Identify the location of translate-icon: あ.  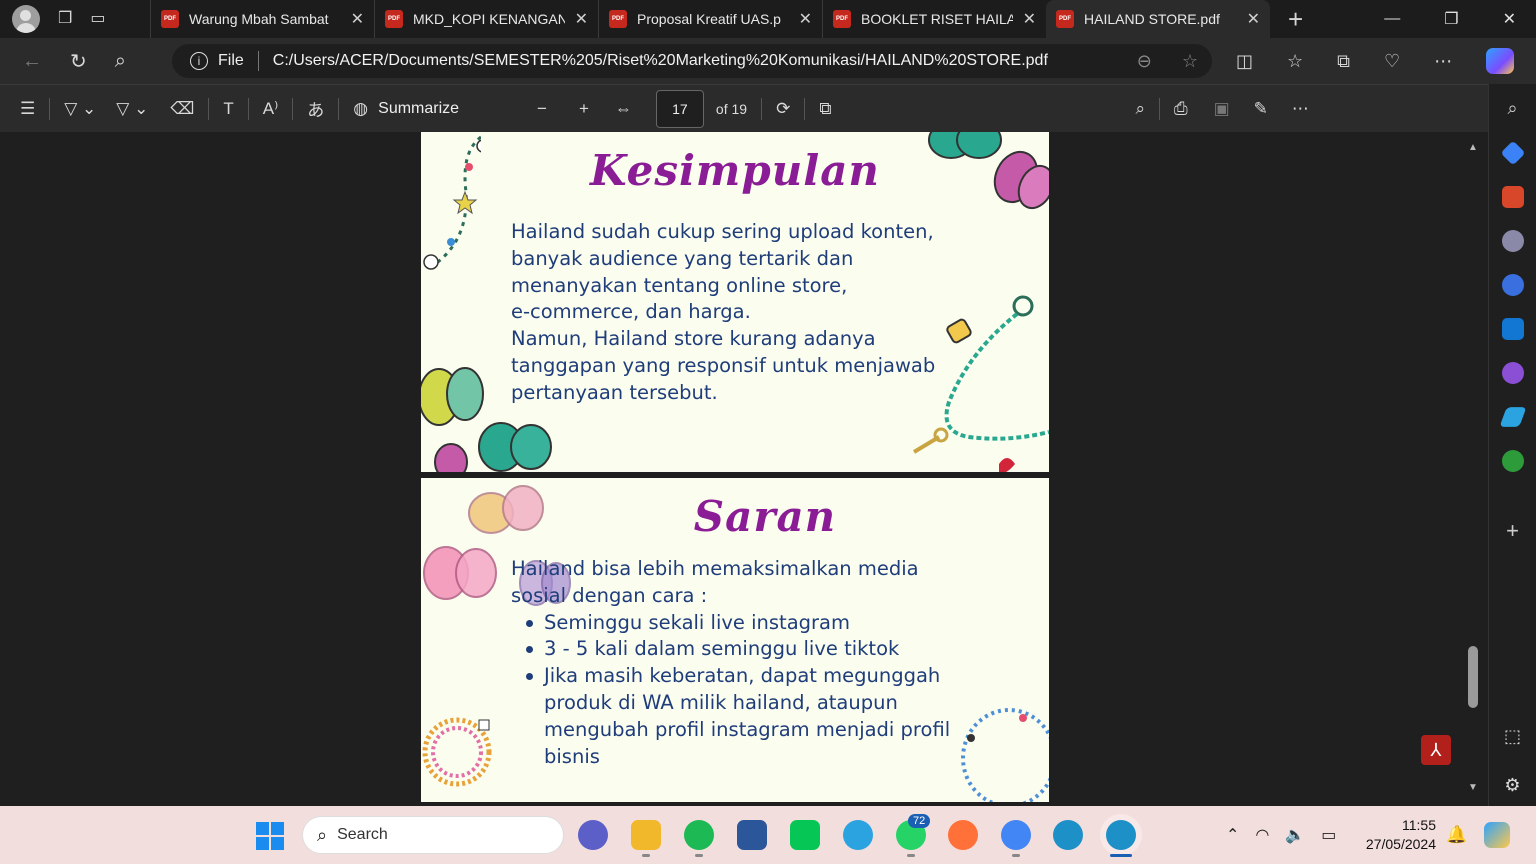
(315, 108).